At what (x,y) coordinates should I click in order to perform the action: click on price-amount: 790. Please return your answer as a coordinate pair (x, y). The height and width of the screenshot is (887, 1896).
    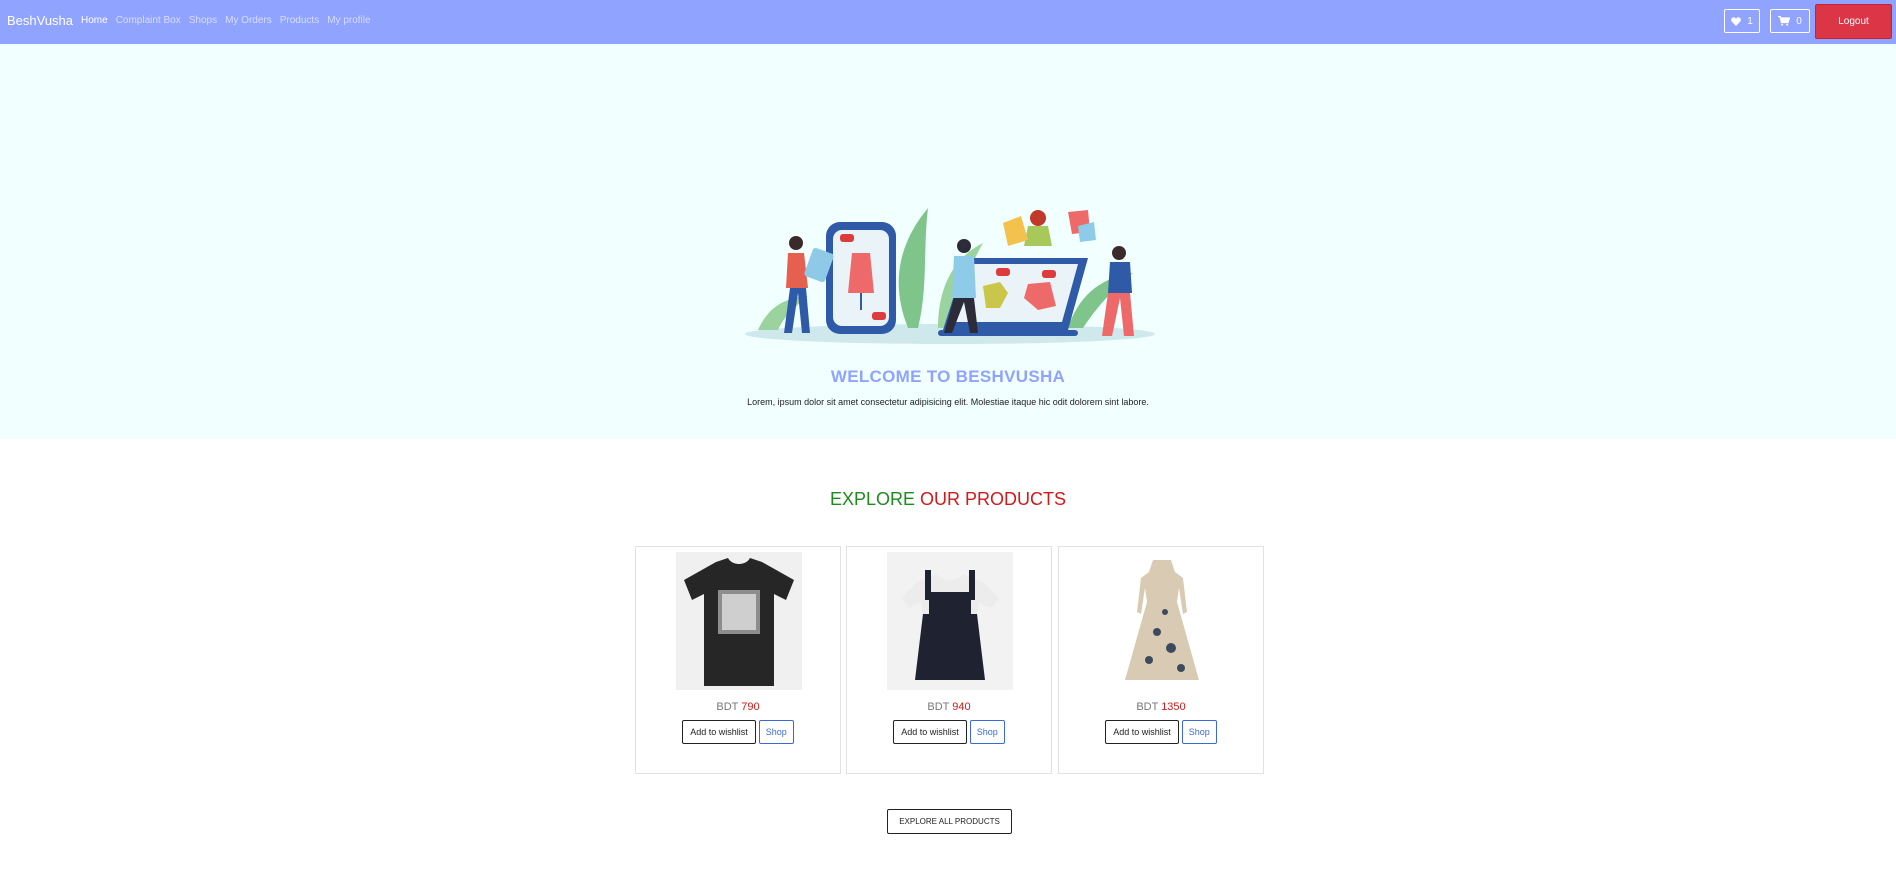
    Looking at the image, I should click on (750, 707).